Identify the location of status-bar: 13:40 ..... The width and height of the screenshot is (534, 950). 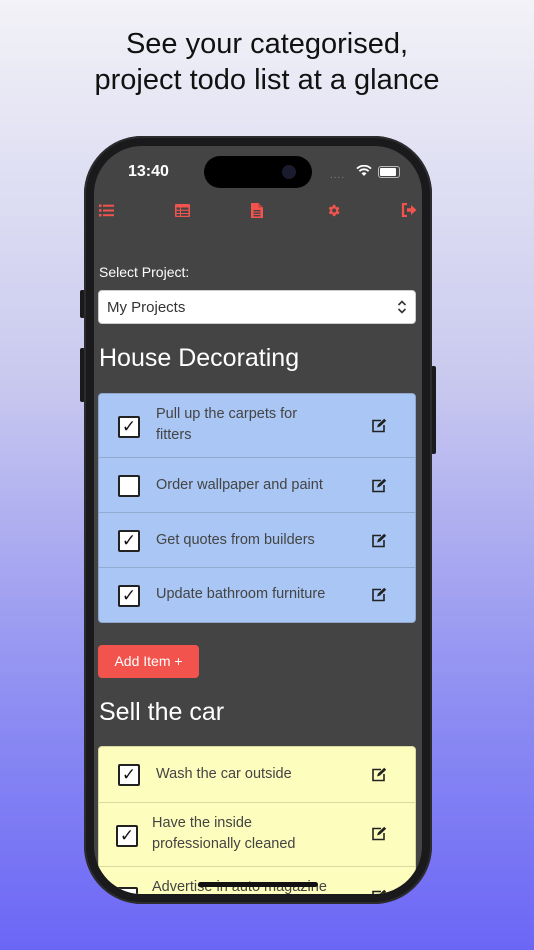
(258, 171).